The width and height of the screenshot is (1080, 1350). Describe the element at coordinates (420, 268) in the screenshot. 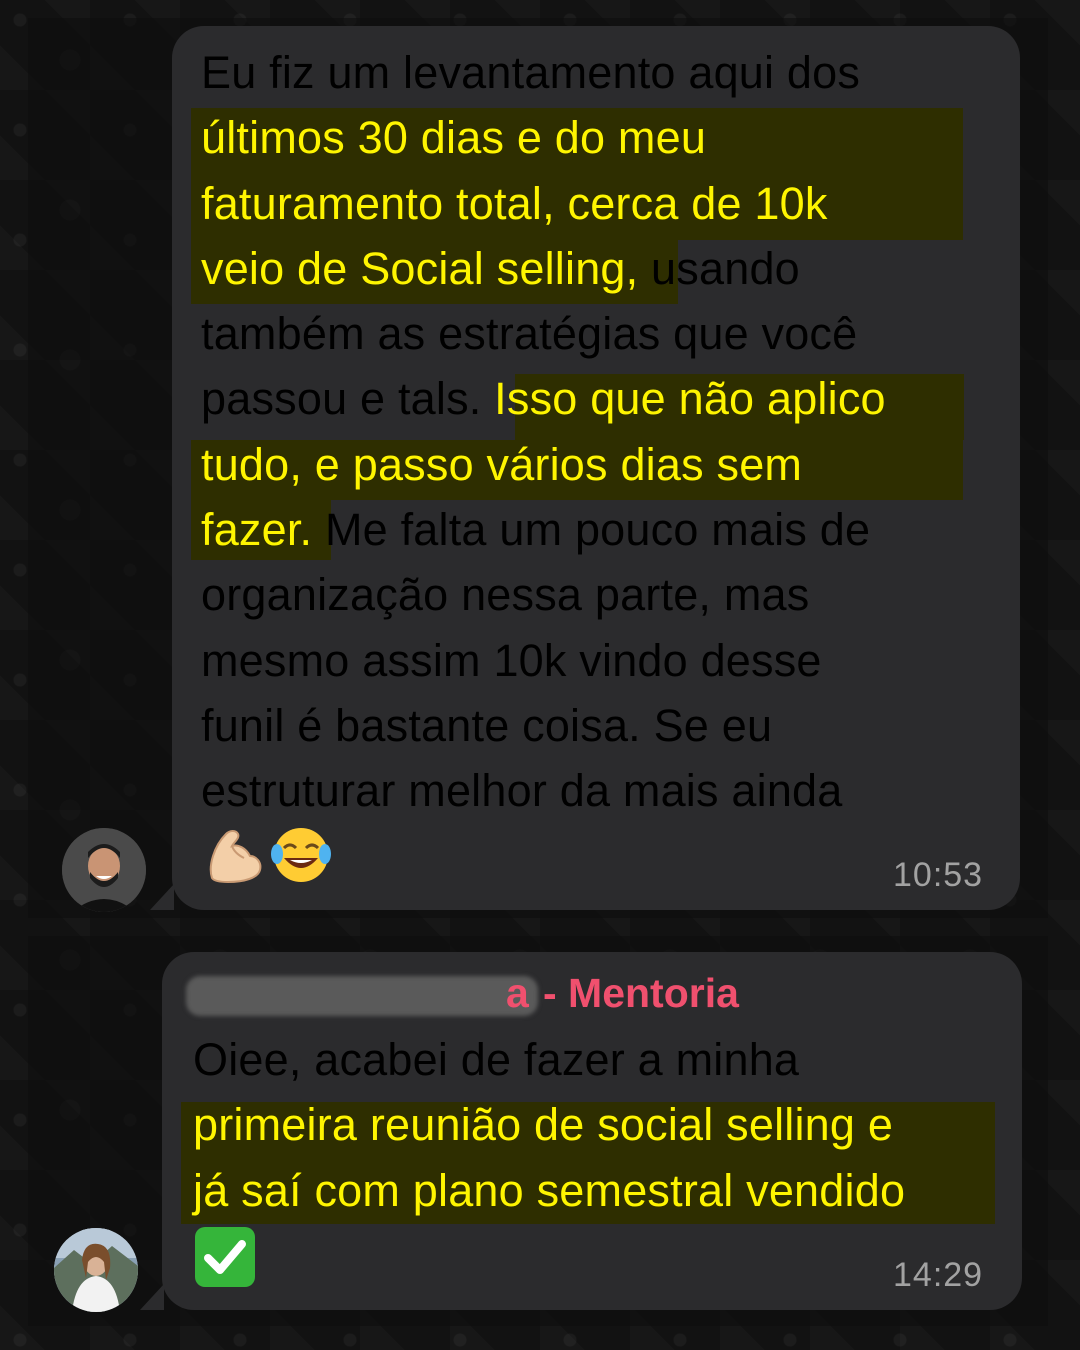

I see `highlighted-span: veio de Social selling,` at that location.